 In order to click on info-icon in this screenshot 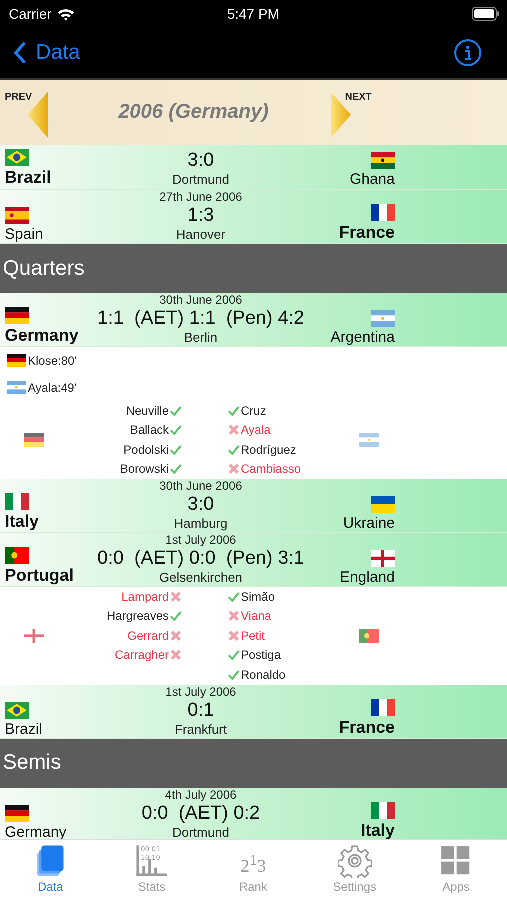, I will do `click(468, 53)`.